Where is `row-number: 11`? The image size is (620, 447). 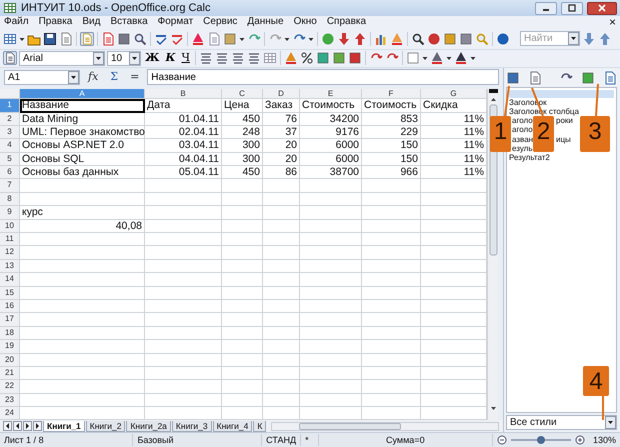
row-number: 11 is located at coordinates (10, 239).